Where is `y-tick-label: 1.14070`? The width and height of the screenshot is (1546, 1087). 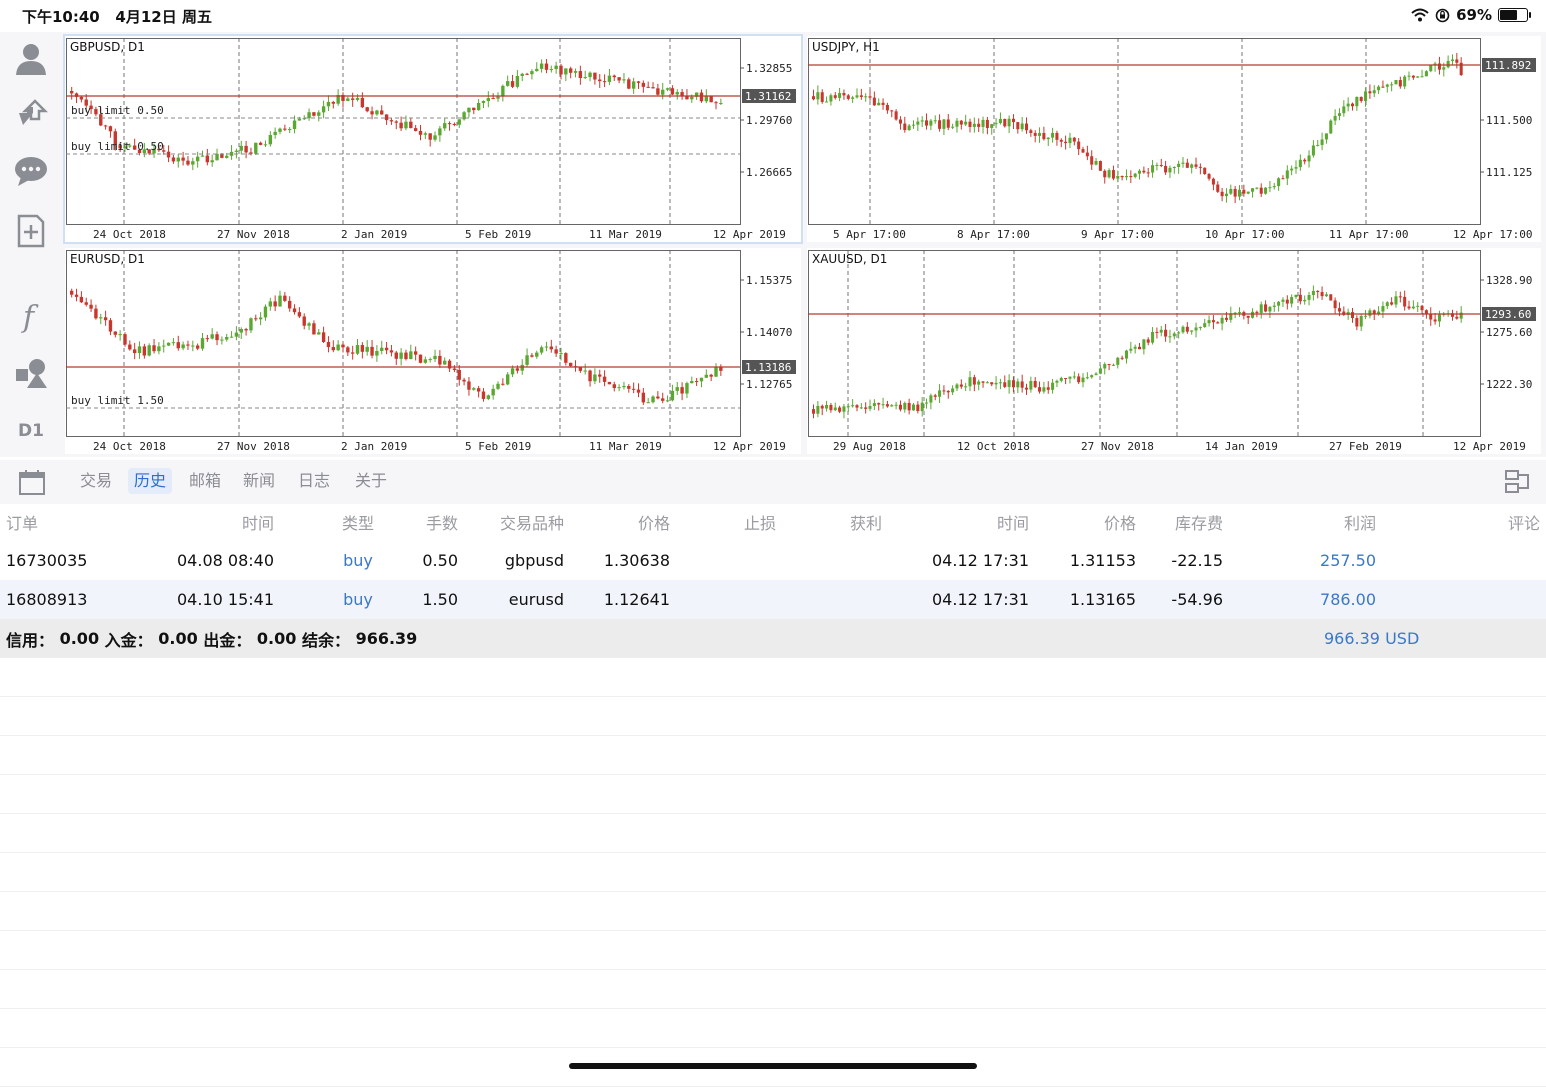
y-tick-label: 1.14070 is located at coordinates (769, 332).